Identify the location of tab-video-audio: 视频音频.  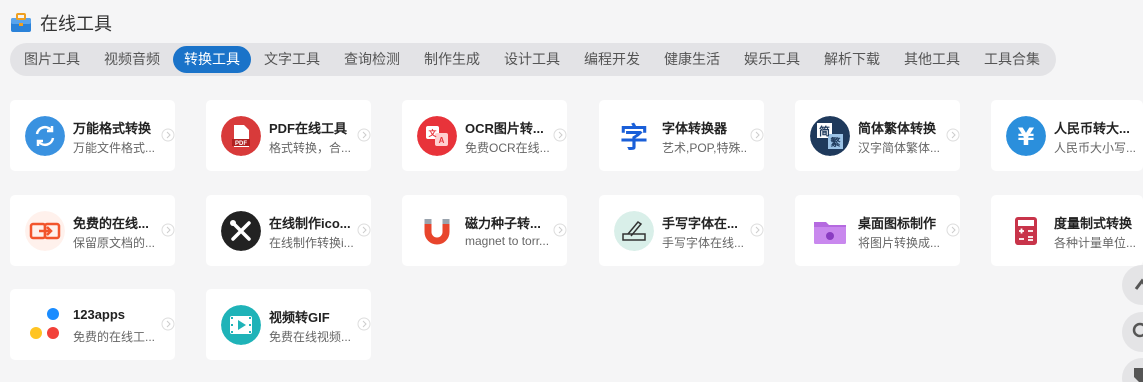
(132, 59).